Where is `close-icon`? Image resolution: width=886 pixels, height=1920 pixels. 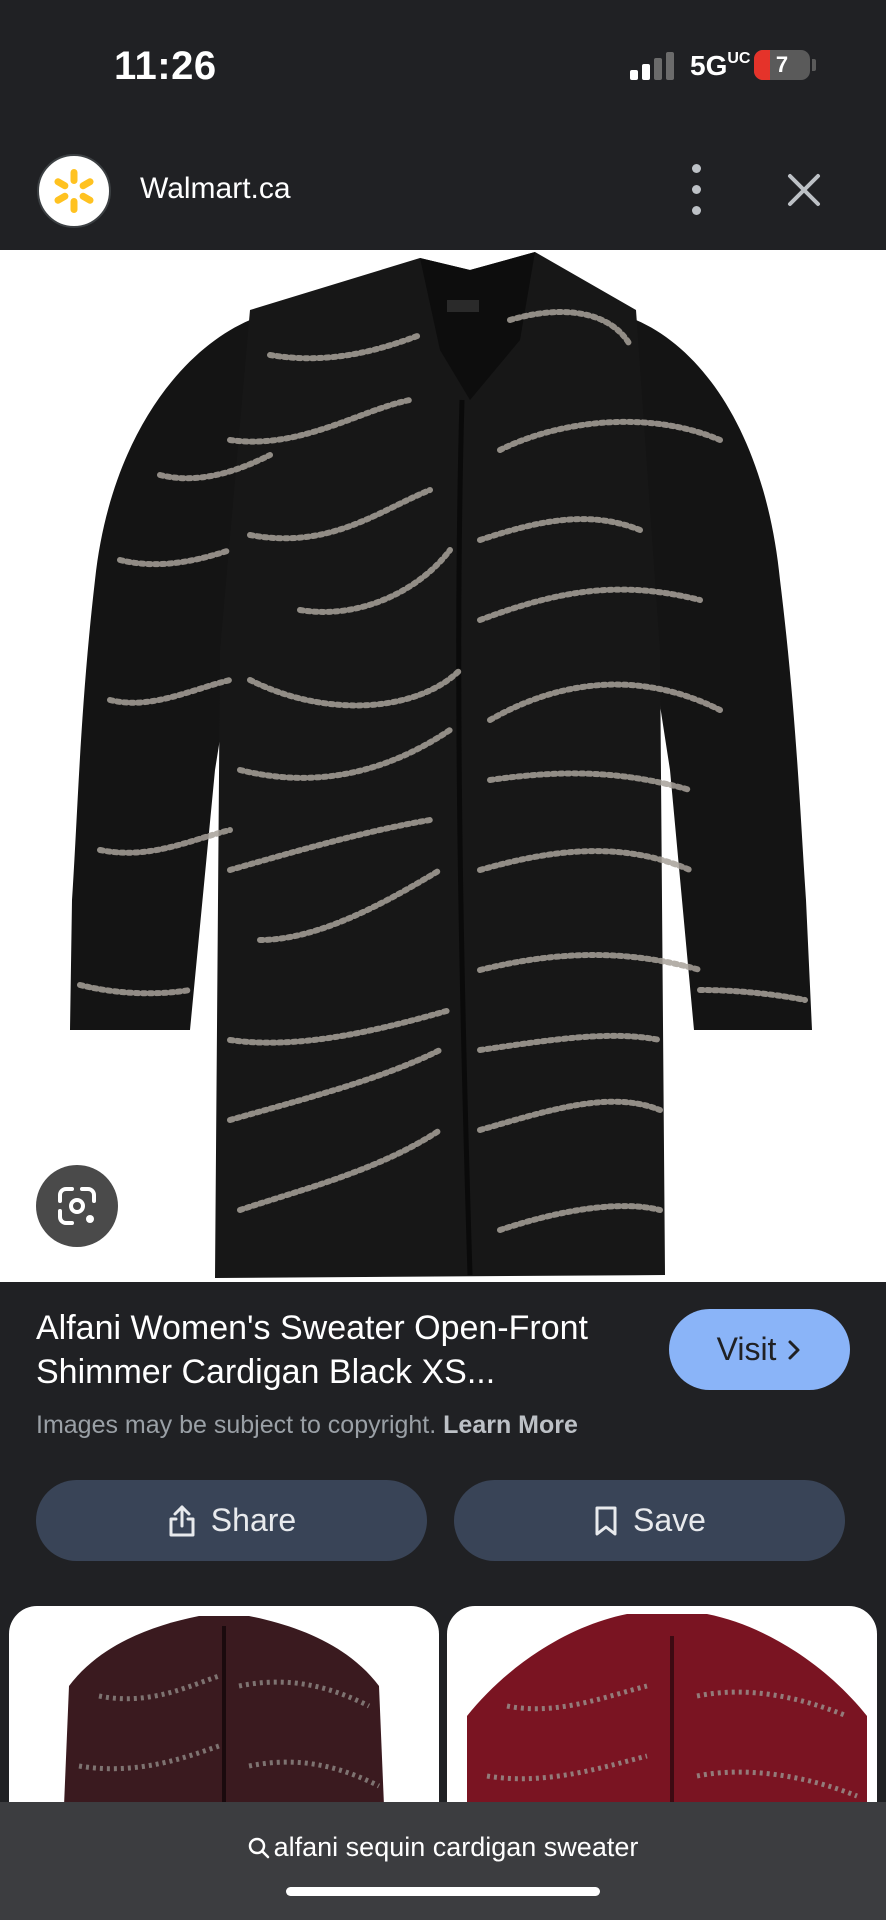 close-icon is located at coordinates (804, 190).